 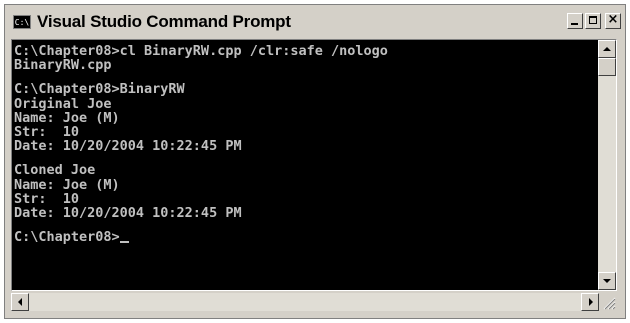 I want to click on vertical-scrollbar, so click(x=607, y=165).